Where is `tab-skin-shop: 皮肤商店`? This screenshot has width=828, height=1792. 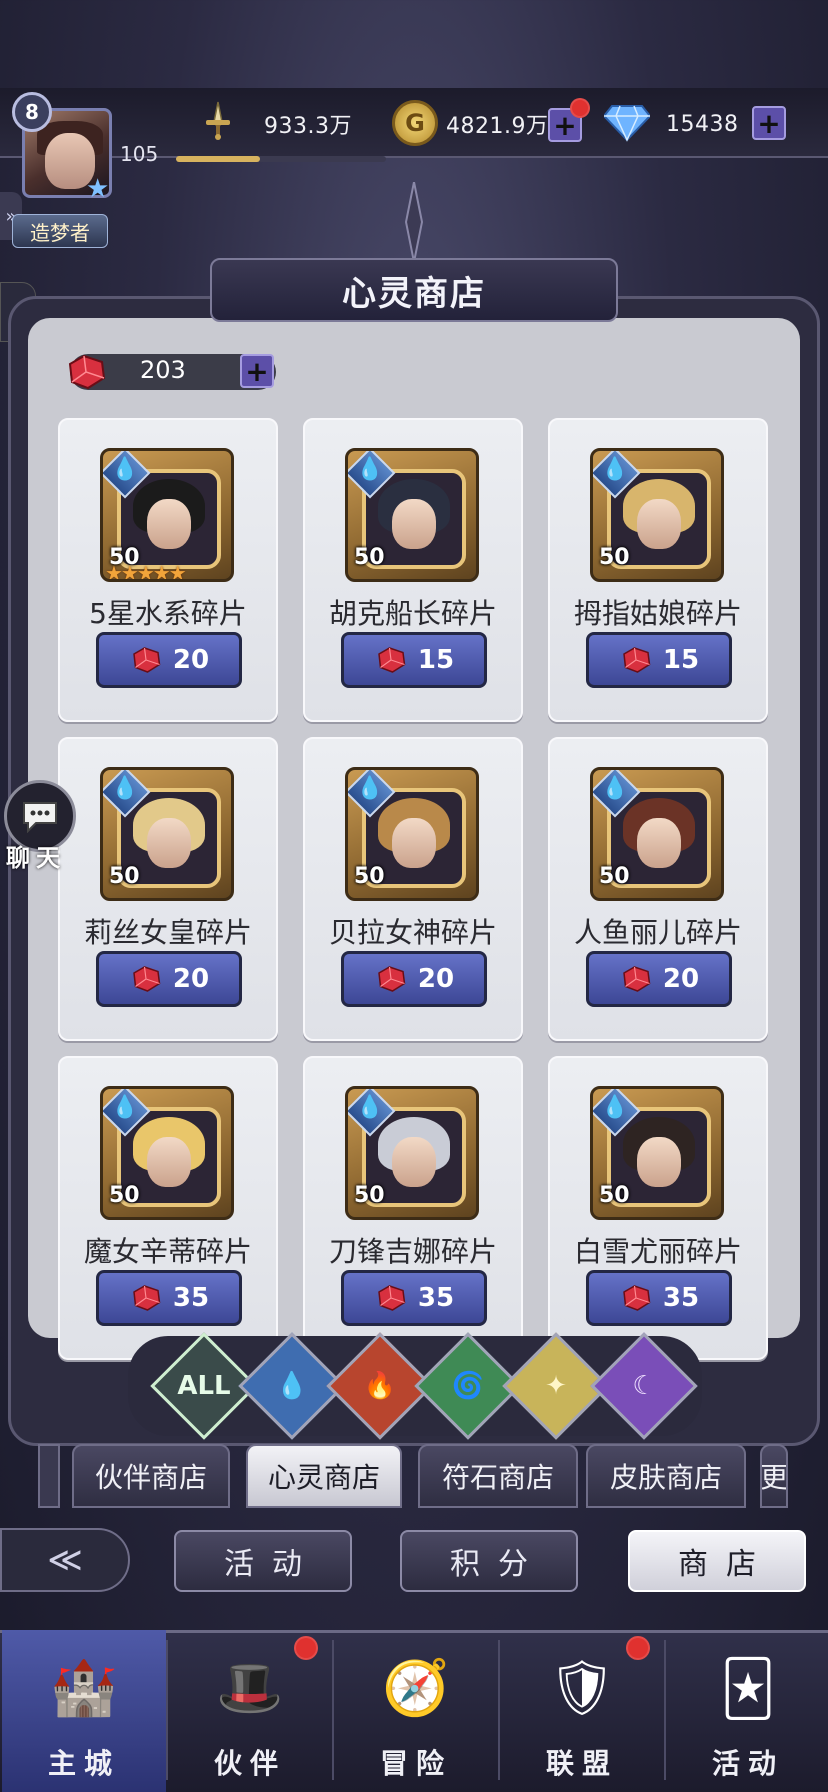
tab-skin-shop: 皮肤商店 is located at coordinates (666, 1476).